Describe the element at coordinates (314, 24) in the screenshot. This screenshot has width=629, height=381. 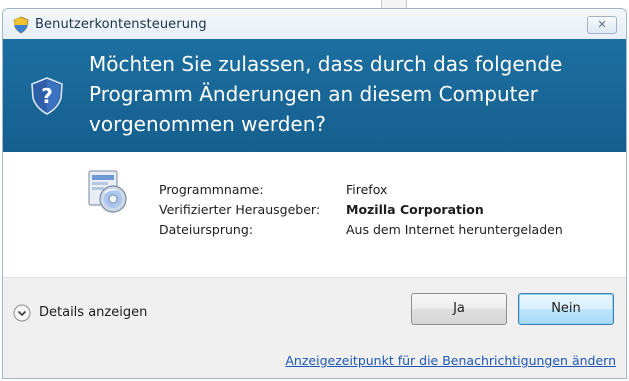
I see `title-bar: Benutzerkontensteuerung ✕` at that location.